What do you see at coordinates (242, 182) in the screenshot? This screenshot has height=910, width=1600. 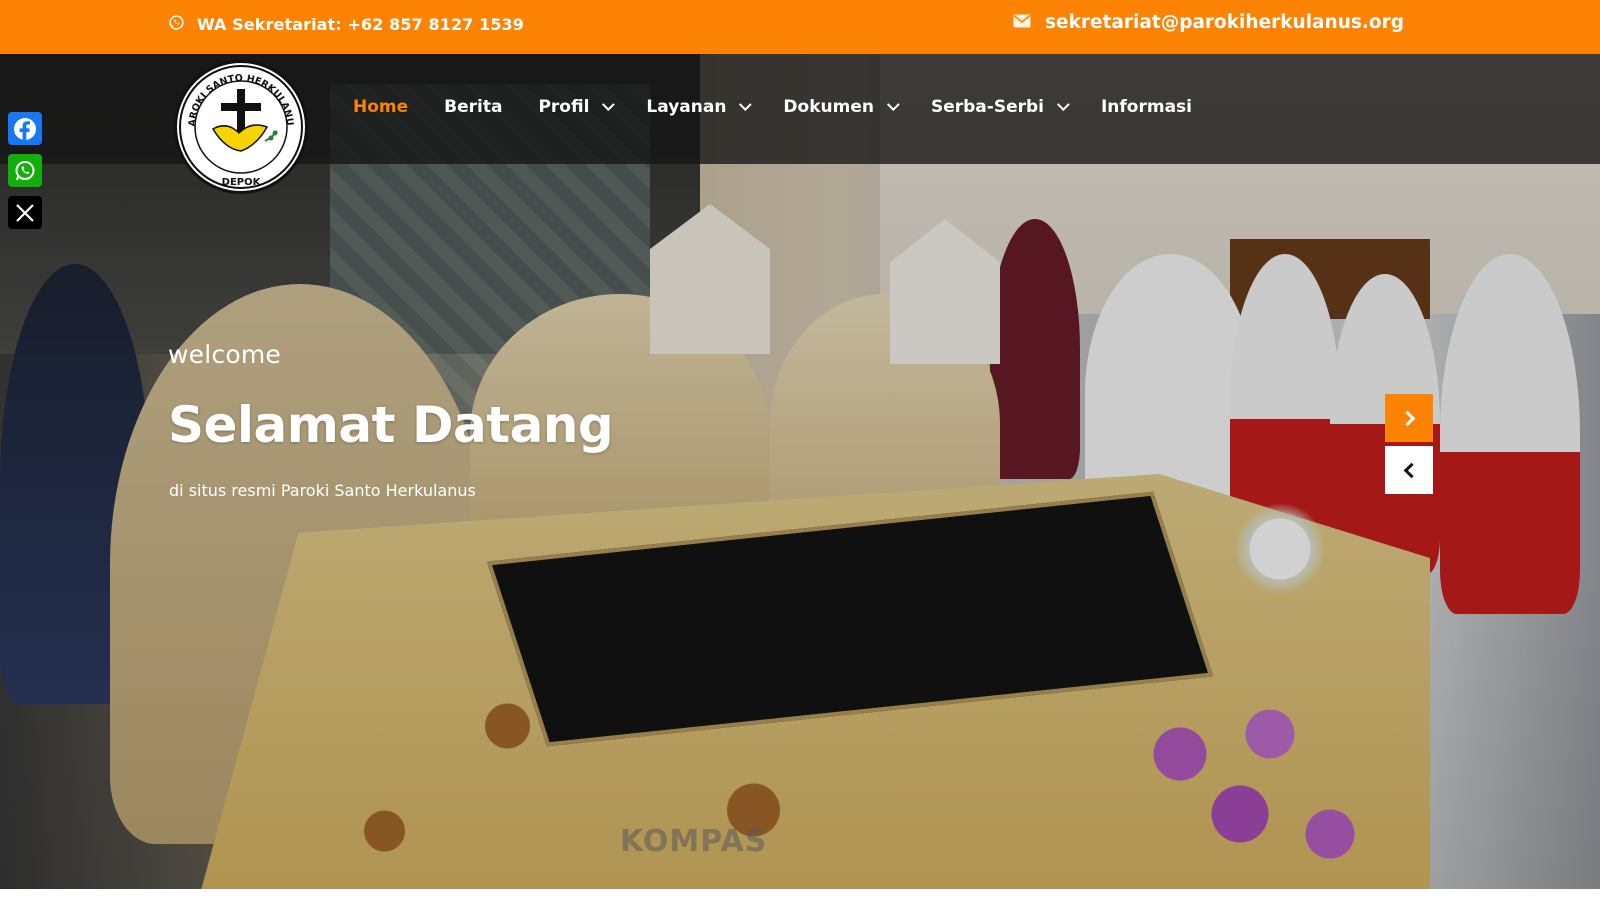 I see `logo-text-bottom: DEPOK` at bounding box center [242, 182].